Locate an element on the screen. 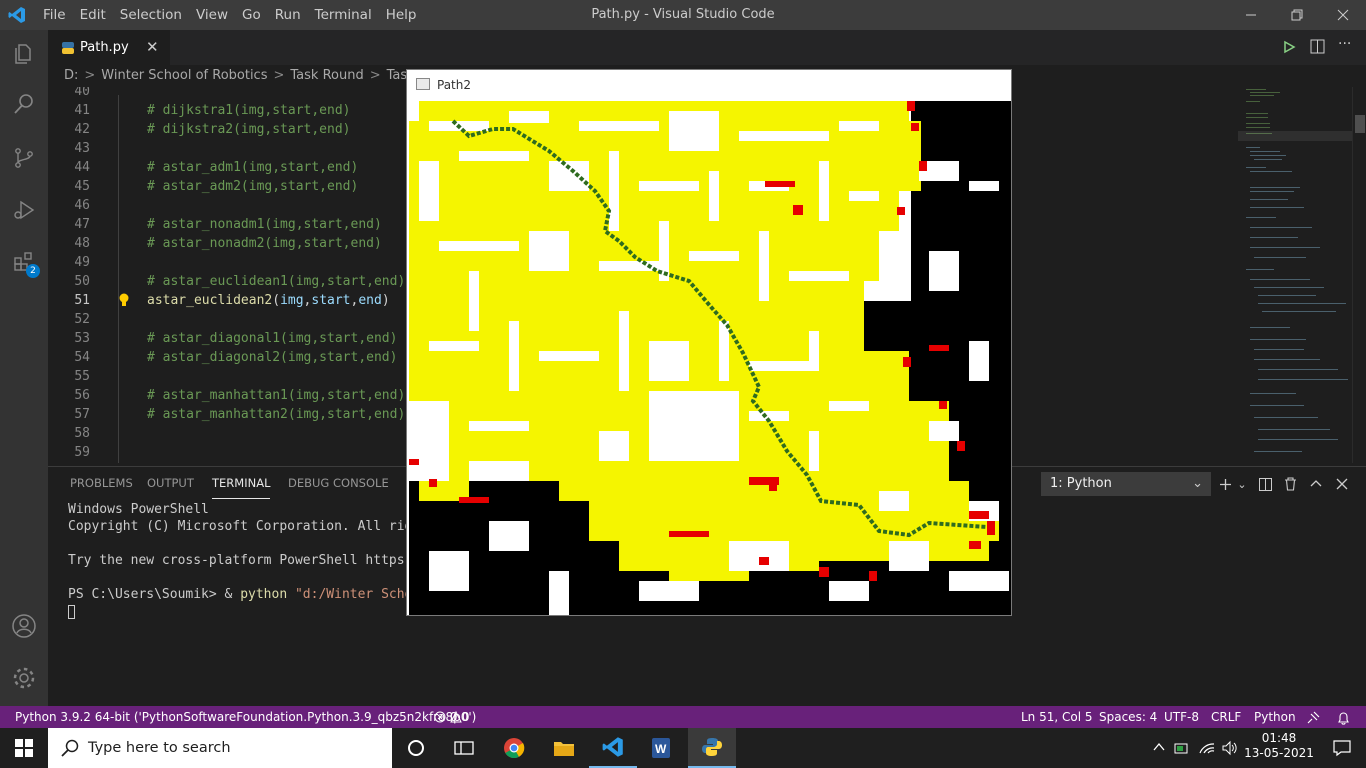 This screenshot has height=768, width=1366. vscode-taskbar-button is located at coordinates (613, 748).